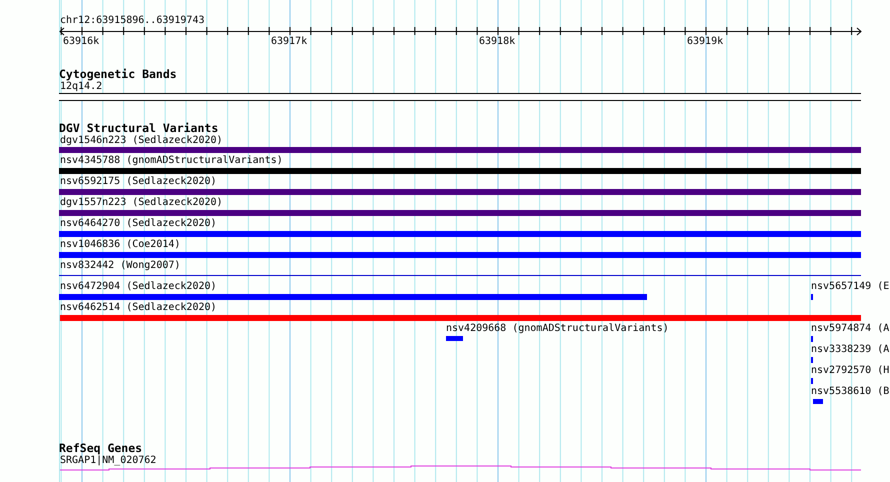  I want to click on ruler-tick-label: 63918k, so click(497, 41).